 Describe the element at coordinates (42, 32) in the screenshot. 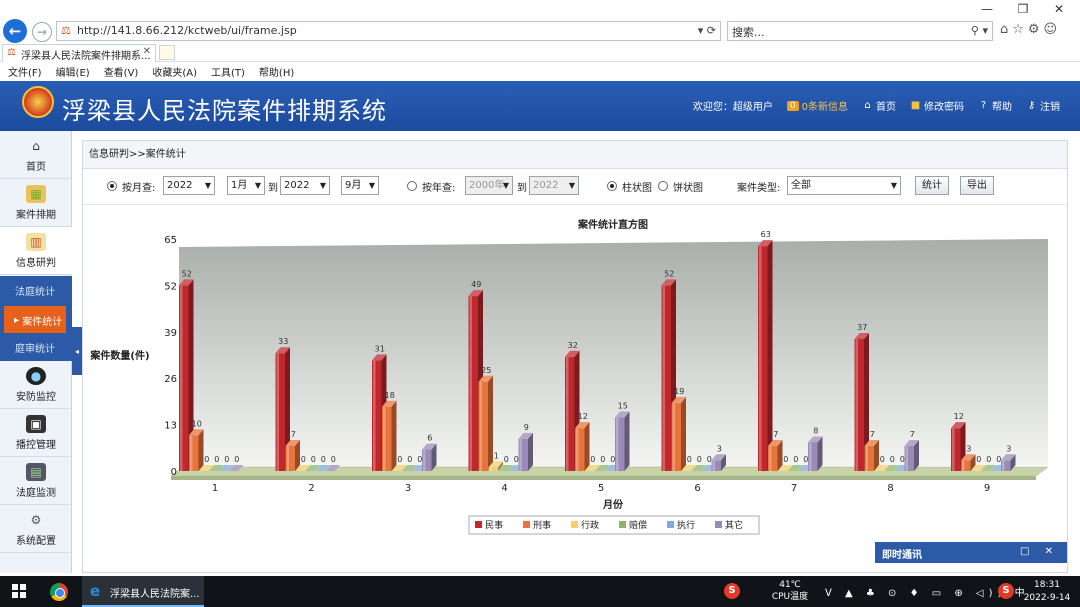

I see `forward-arrow-icon: →` at that location.